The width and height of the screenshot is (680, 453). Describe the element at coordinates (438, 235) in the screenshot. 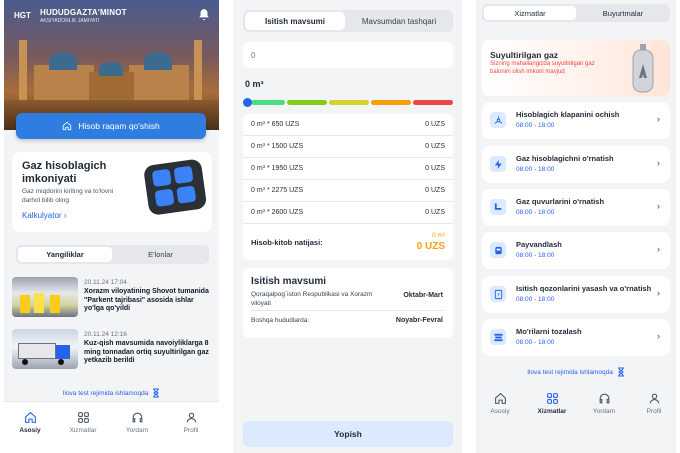

I see `total-volume: 0 m³` at that location.